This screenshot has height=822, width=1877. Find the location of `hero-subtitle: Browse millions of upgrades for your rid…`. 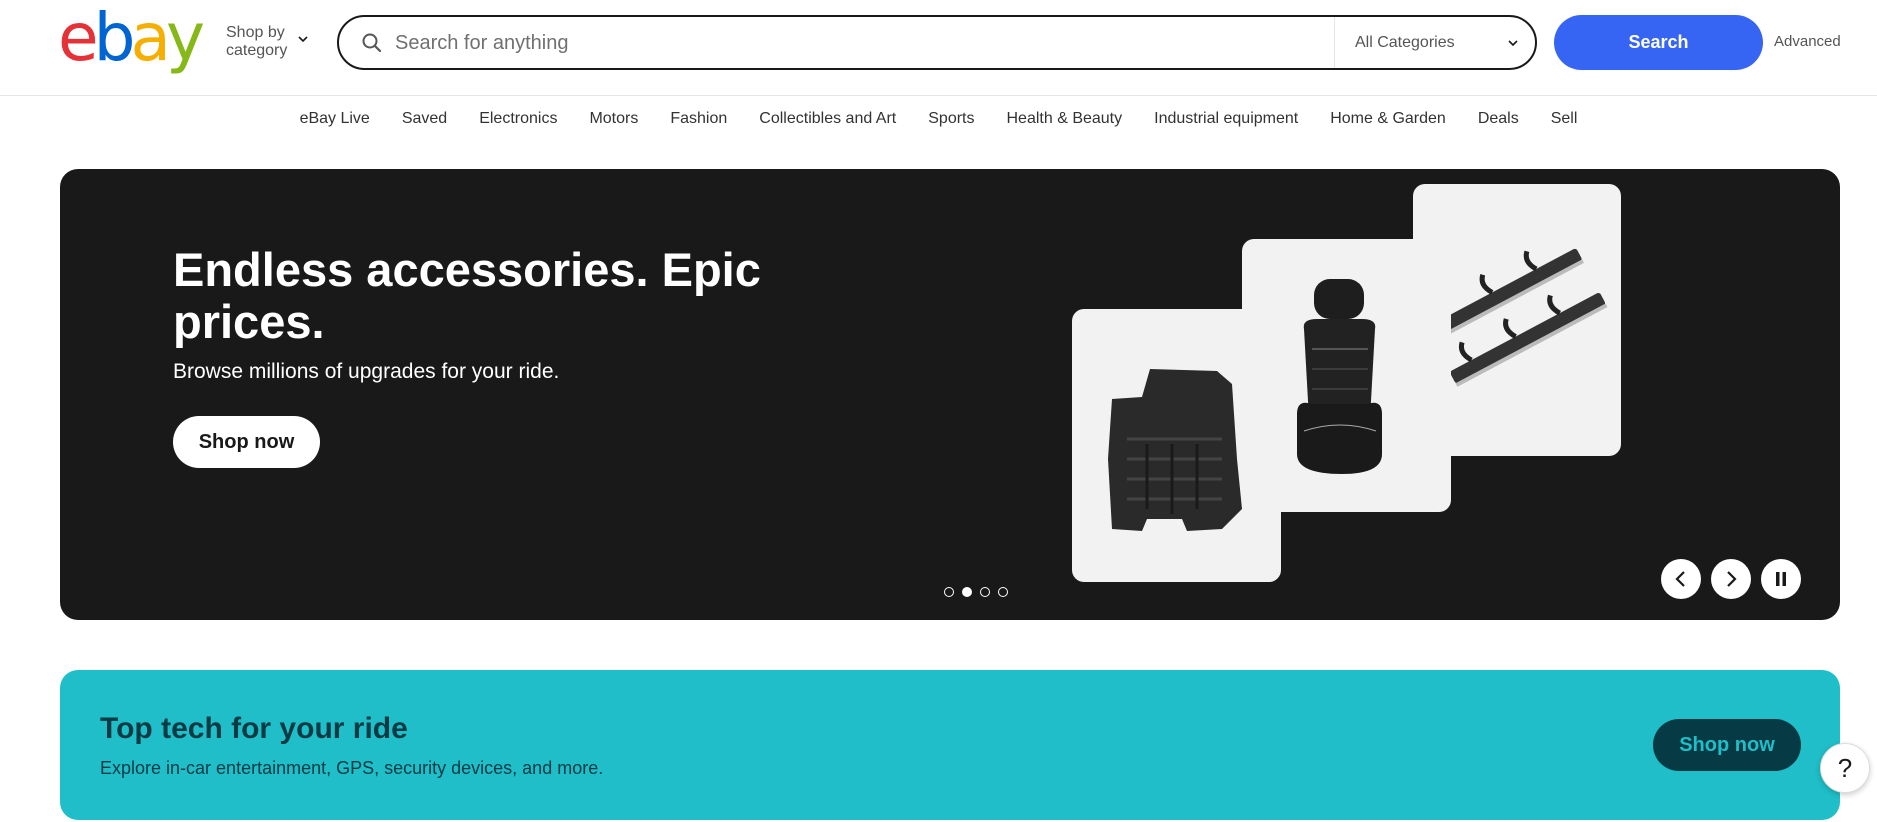

hero-subtitle: Browse millions of upgrades for your rid… is located at coordinates (366, 371).